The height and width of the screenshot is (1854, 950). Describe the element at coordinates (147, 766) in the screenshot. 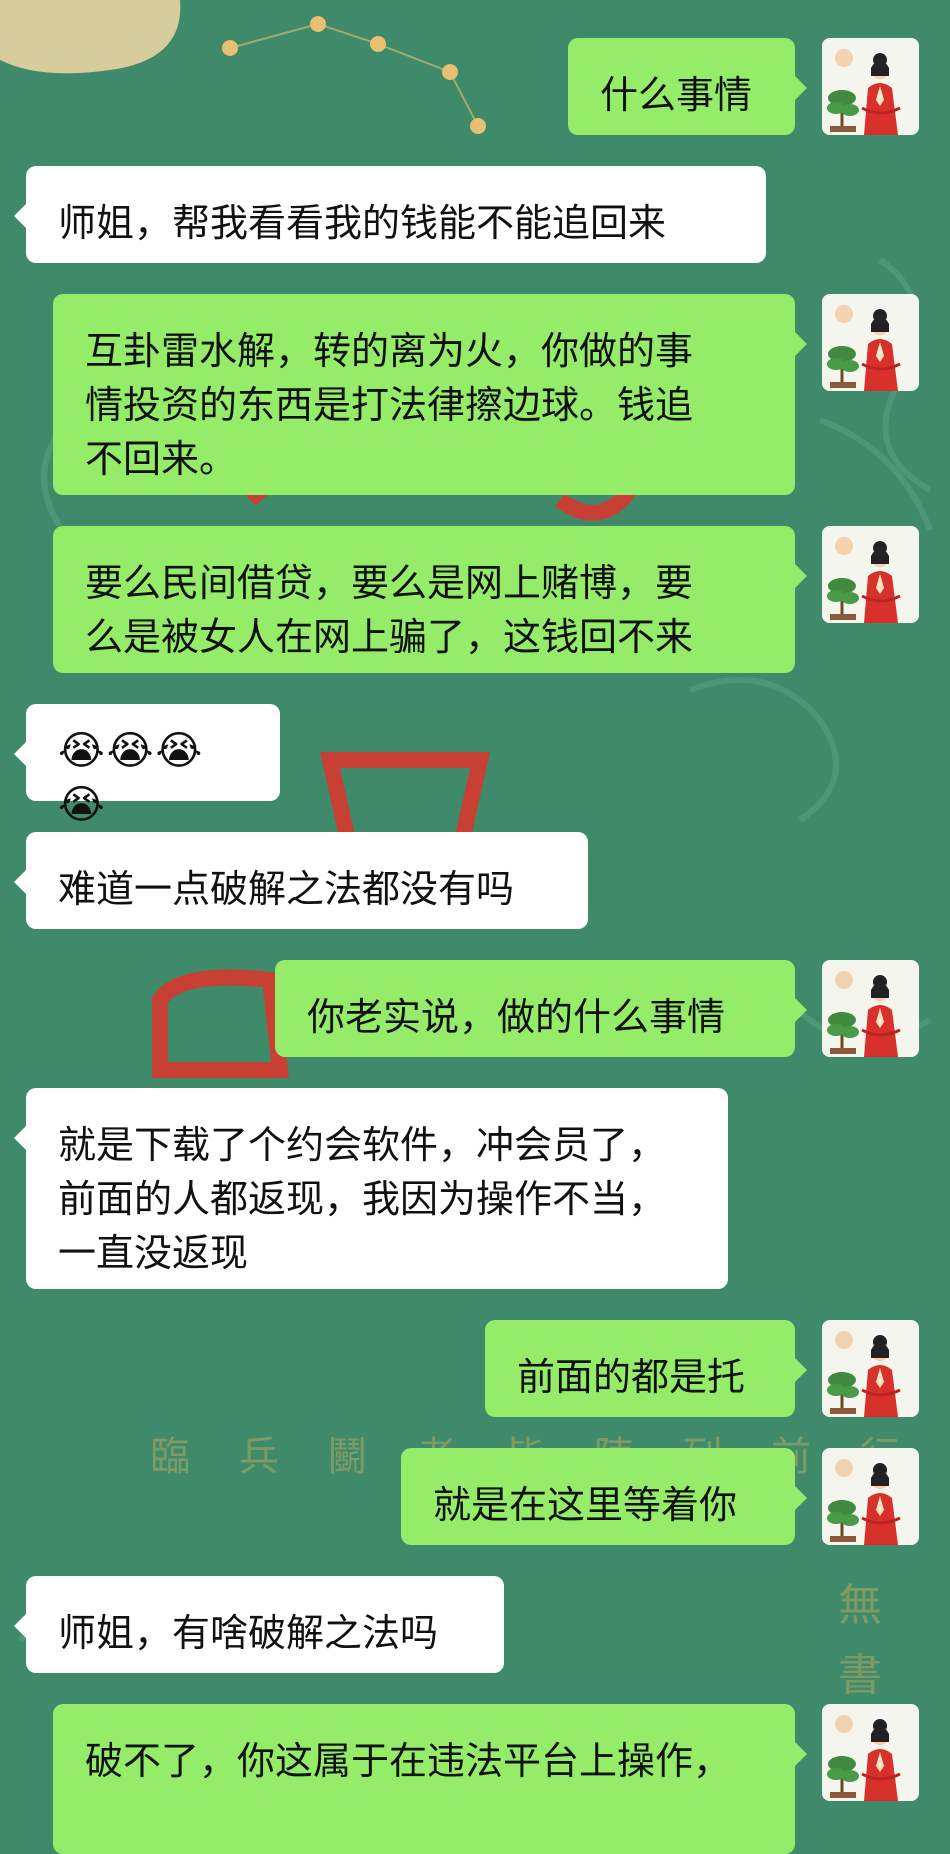

I see `message-bubble-incoming: 😭😭😭😭` at that location.